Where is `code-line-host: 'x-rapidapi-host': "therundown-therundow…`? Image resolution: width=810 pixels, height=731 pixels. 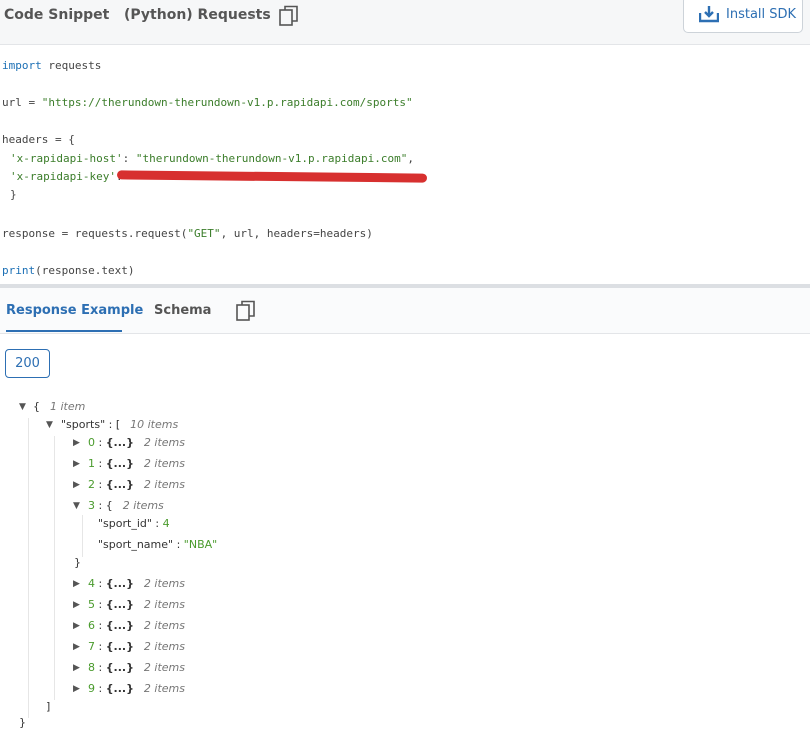
code-line-host: 'x-rapidapi-host': "therundown-therundow… is located at coordinates (212, 158).